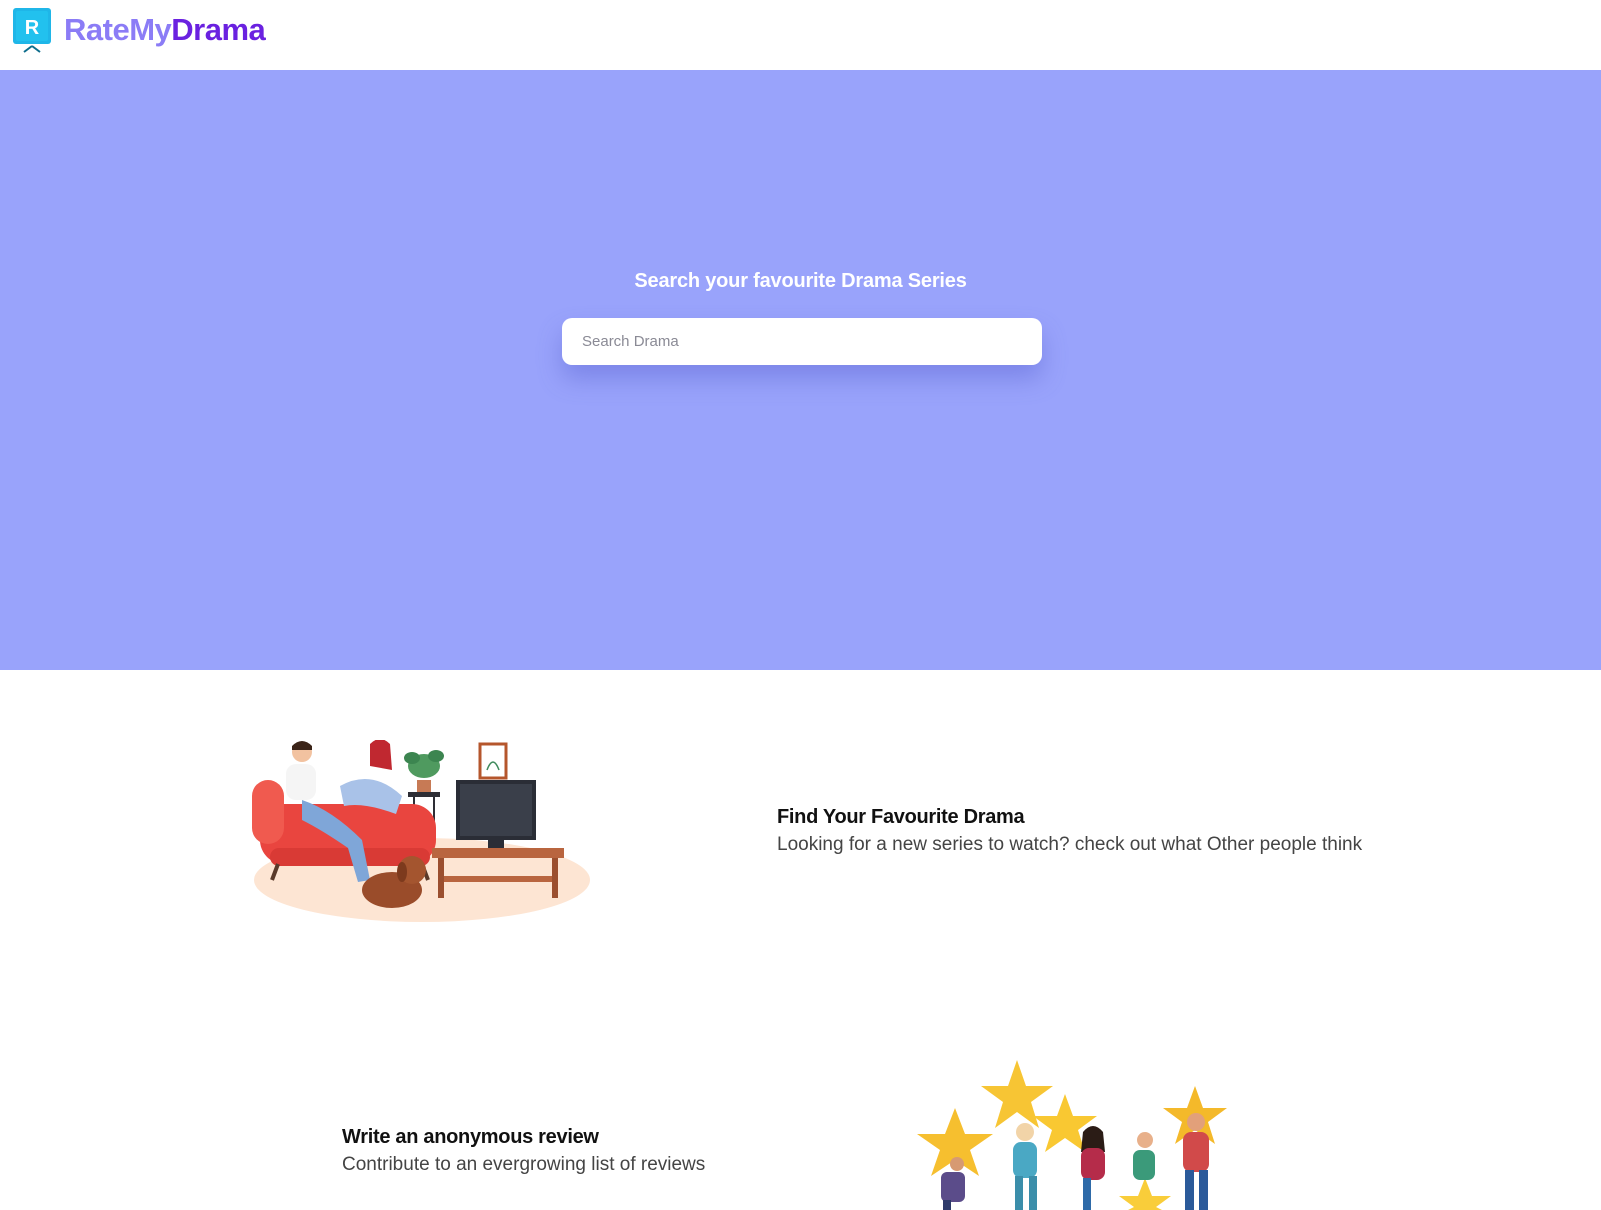 The image size is (1601, 1210). I want to click on feature-2-title: Write an anonymous review, so click(470, 1137).